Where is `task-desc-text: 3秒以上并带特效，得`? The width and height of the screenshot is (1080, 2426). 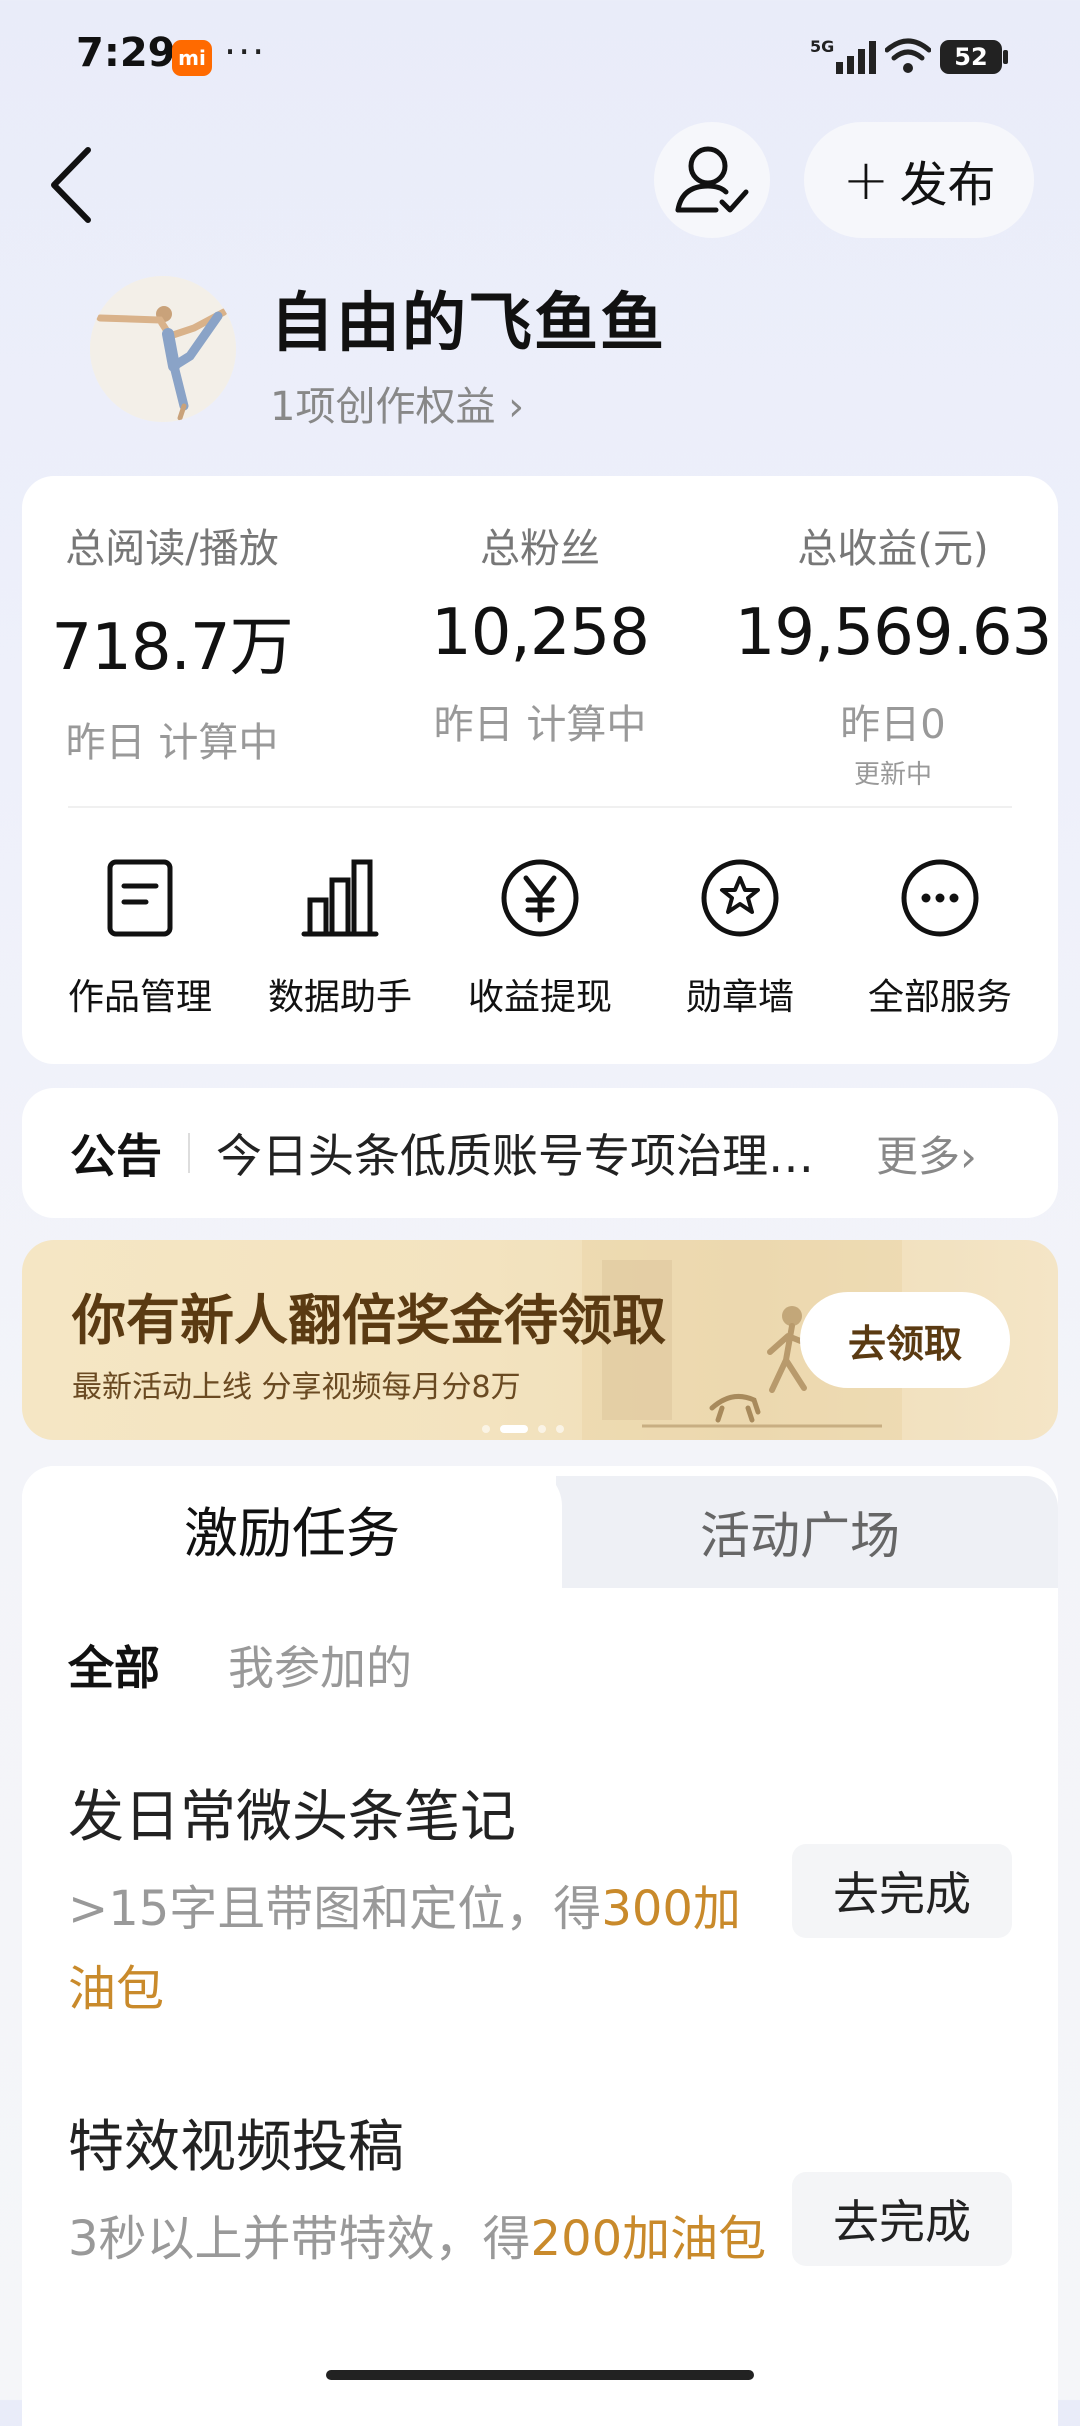 task-desc-text: 3秒以上并带特效，得 is located at coordinates (299, 2239).